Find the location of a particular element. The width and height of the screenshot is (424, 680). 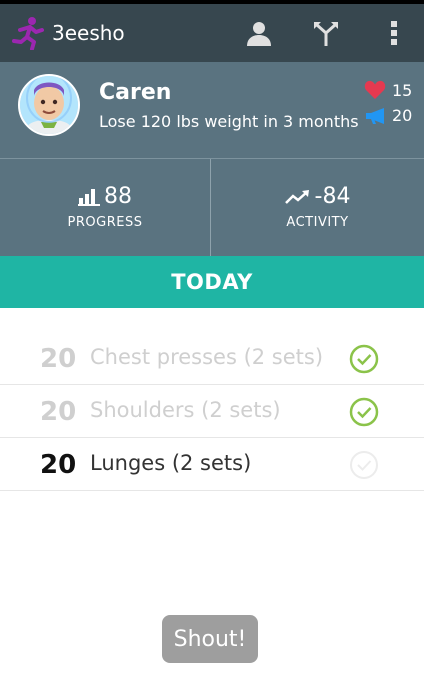

shouts-stat: 20 is located at coordinates (388, 115).